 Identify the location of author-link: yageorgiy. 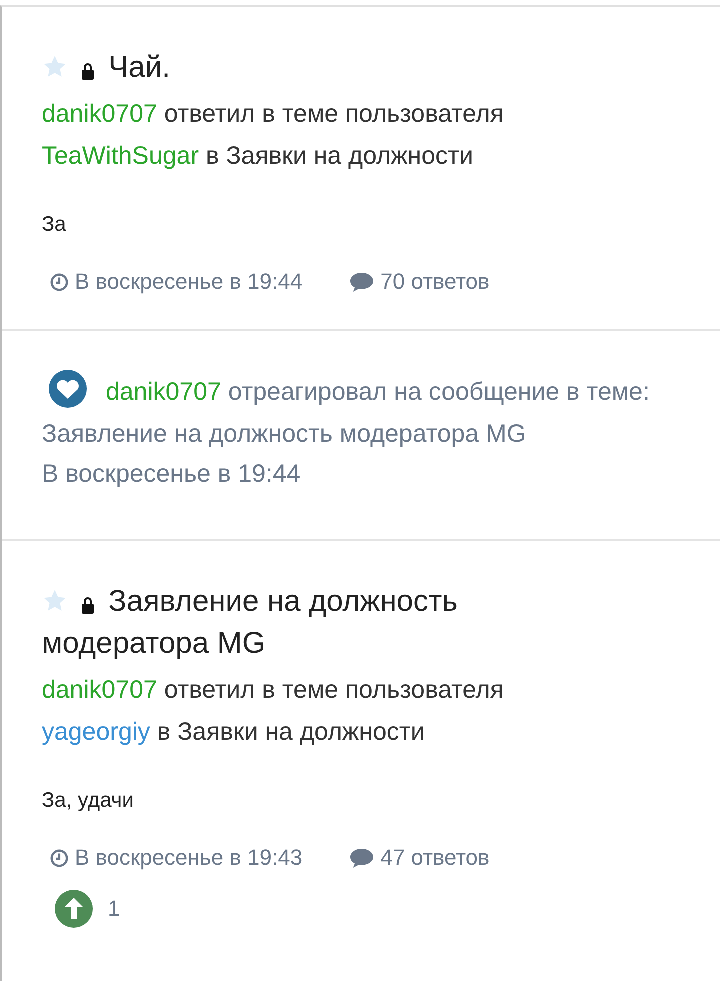
(96, 732).